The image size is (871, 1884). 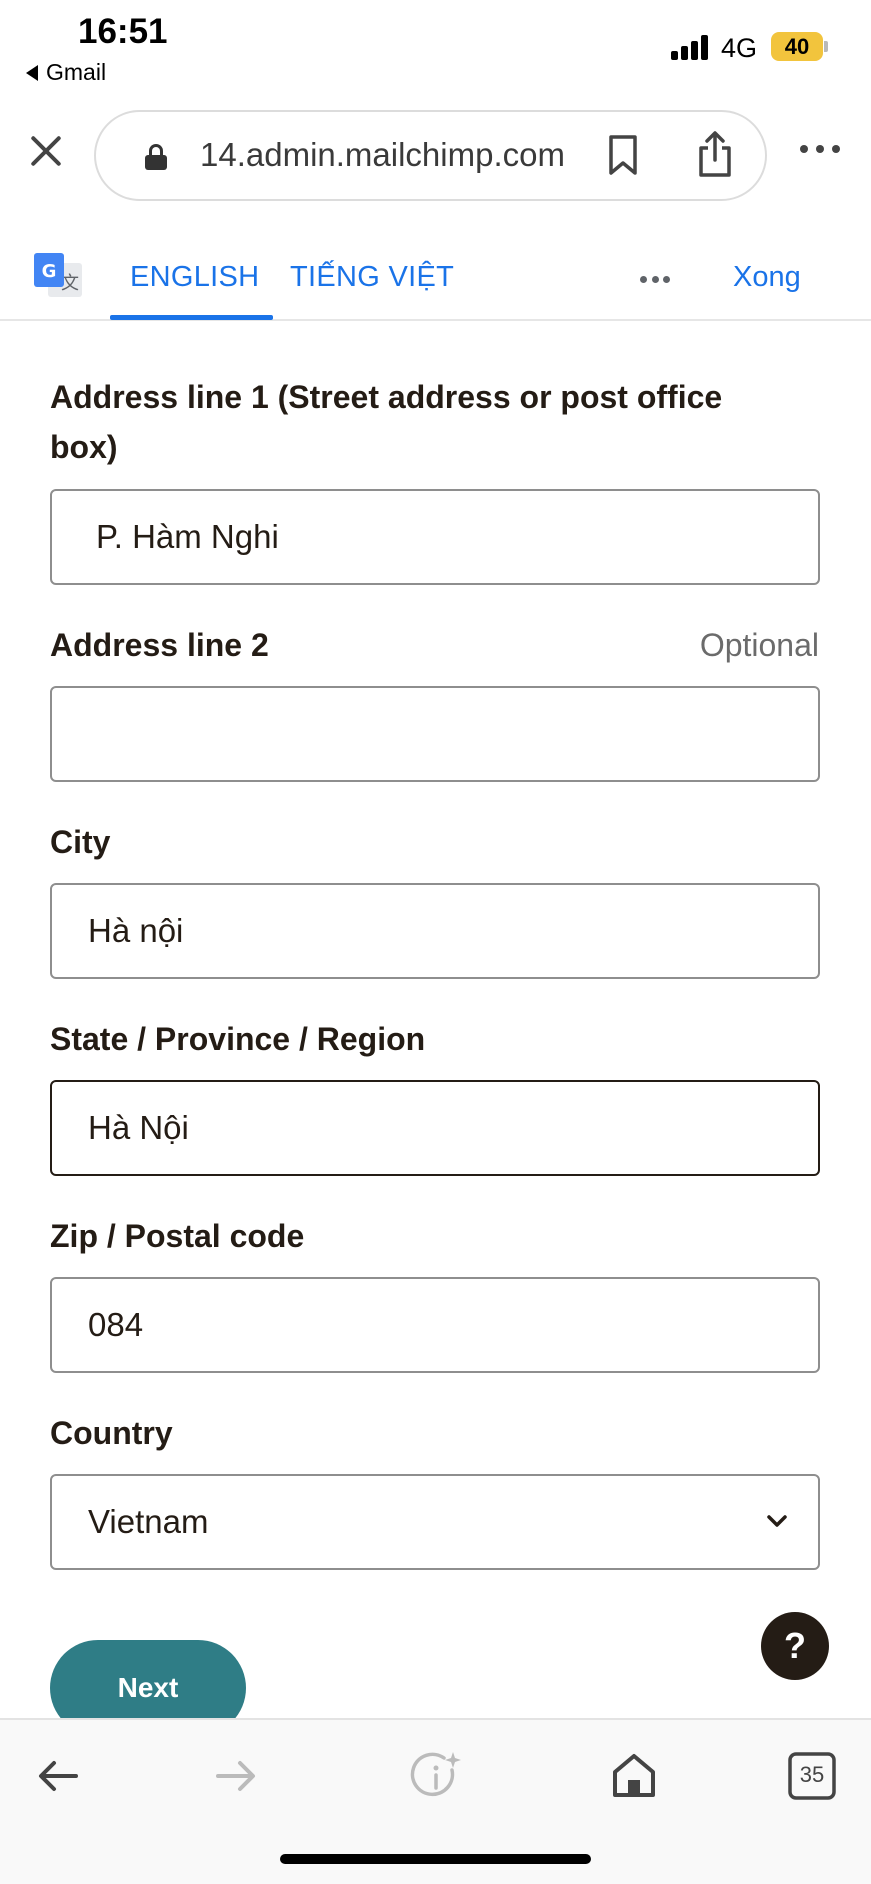 What do you see at coordinates (623, 155) in the screenshot?
I see `bookmark-icon` at bounding box center [623, 155].